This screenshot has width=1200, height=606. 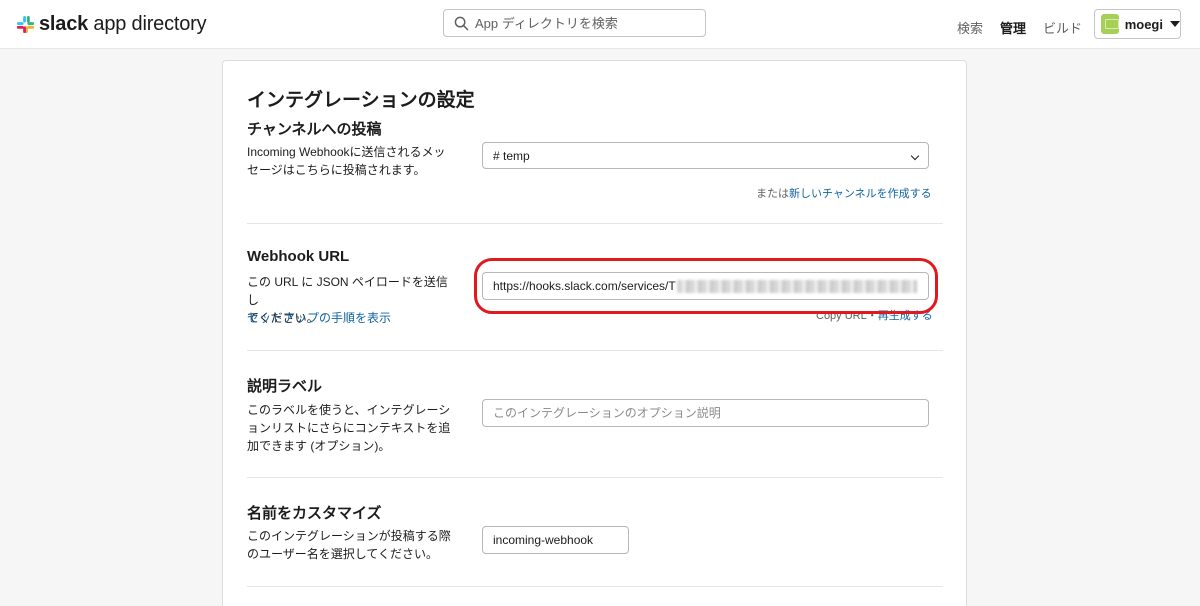 I want to click on customize-name-input, so click(x=560, y=540).